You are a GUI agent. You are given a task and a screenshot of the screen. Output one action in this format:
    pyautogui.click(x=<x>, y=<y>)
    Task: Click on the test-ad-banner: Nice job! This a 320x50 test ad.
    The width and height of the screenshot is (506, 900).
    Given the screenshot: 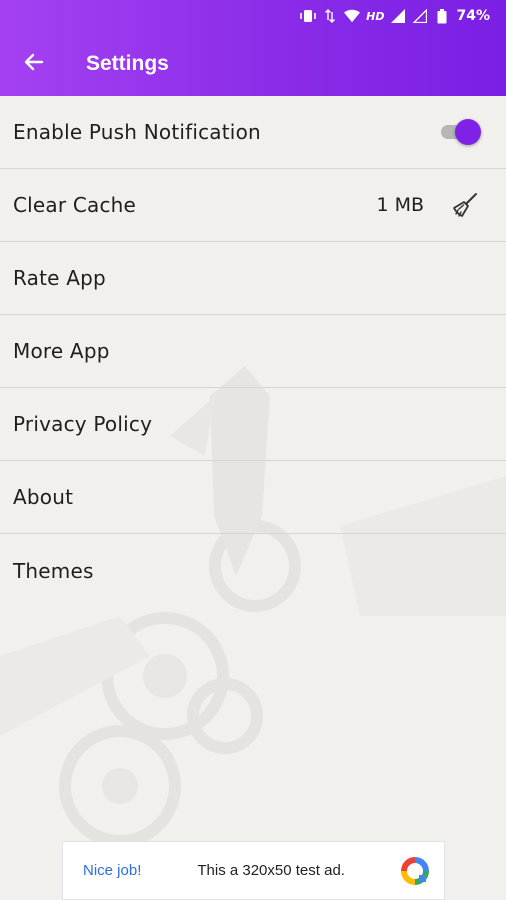 What is the action you would take?
    pyautogui.click(x=253, y=870)
    